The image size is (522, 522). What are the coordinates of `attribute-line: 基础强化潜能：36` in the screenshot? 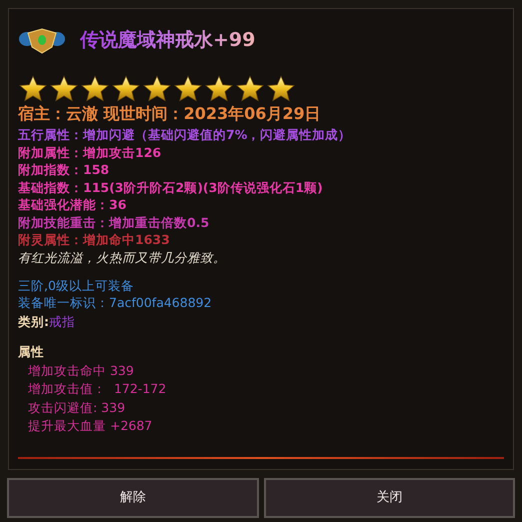 It's located at (73, 205).